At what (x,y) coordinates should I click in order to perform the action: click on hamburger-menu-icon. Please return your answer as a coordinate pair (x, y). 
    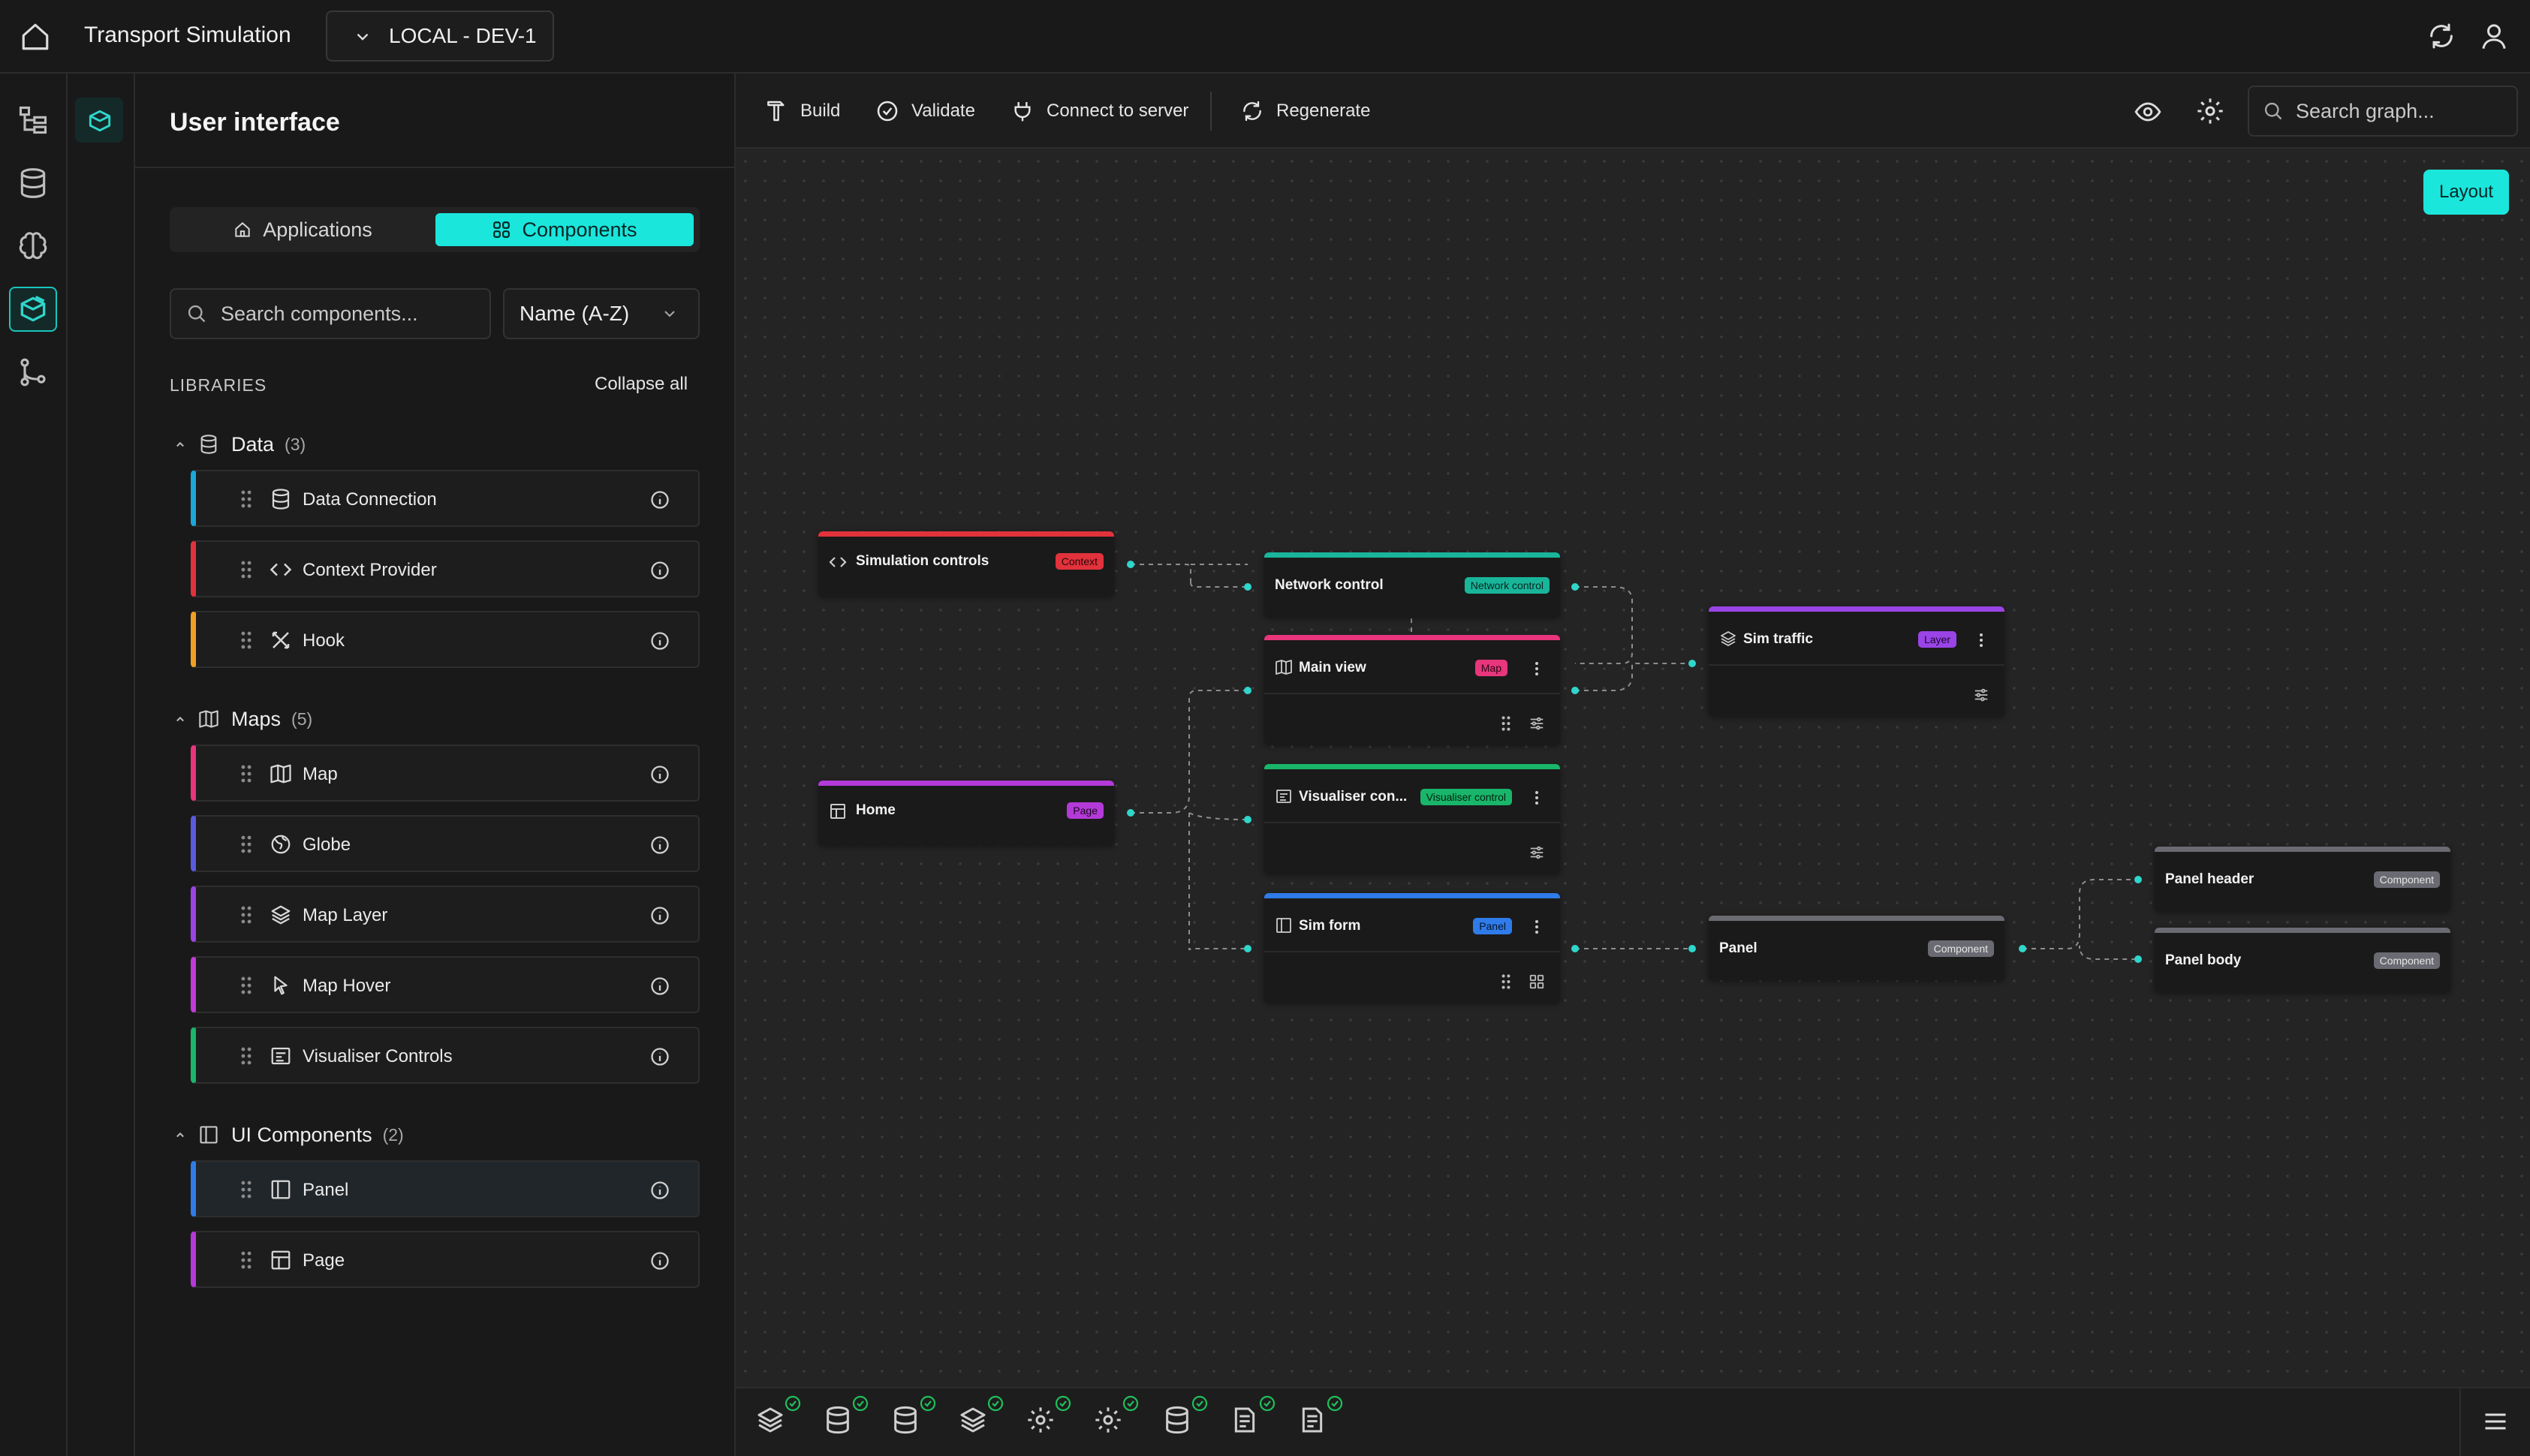
    Looking at the image, I should click on (2496, 1421).